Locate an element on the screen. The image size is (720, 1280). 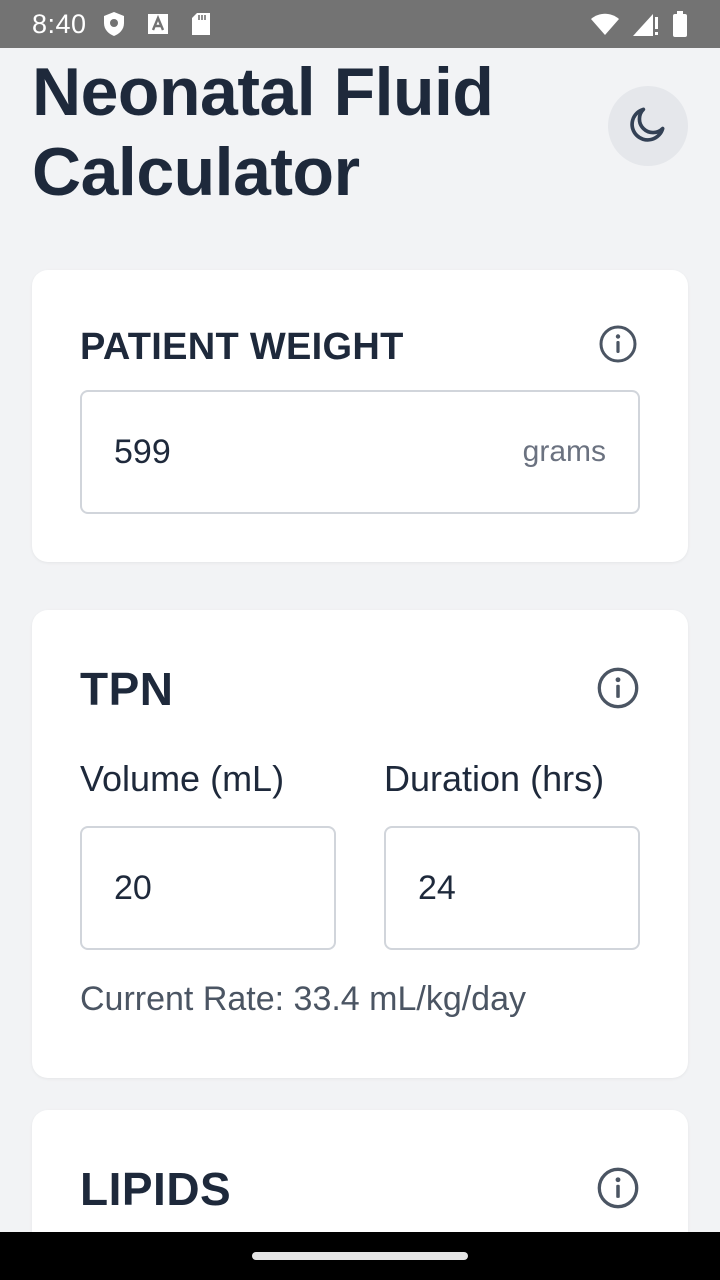
theme-toggle-button is located at coordinates (648, 126).